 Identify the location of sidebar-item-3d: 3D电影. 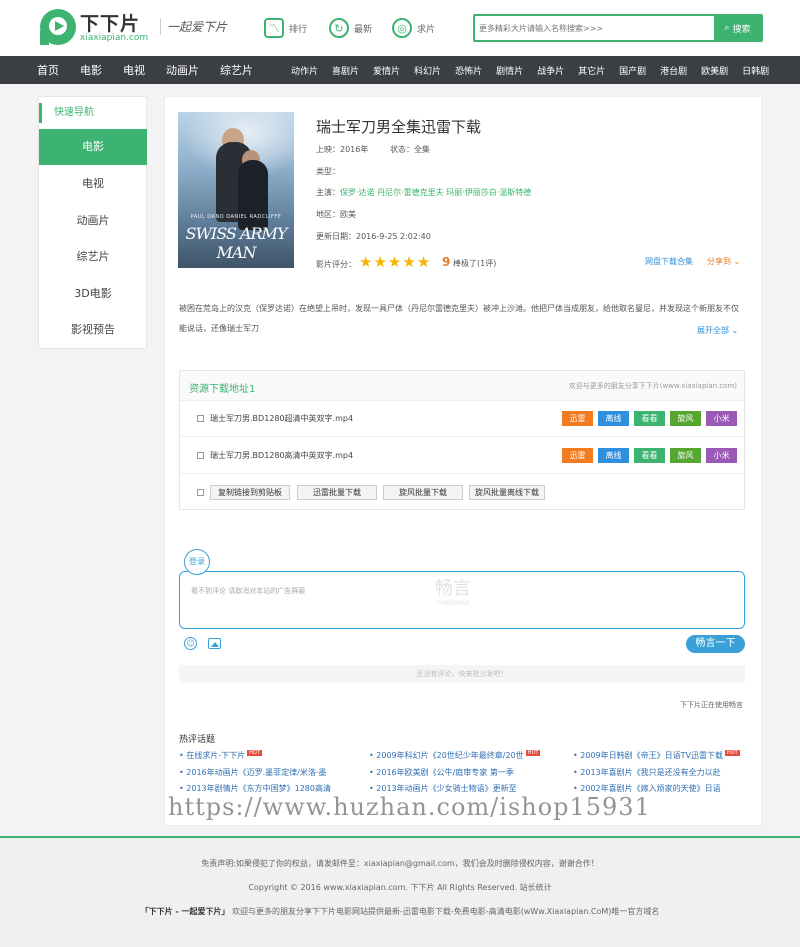
(93, 294).